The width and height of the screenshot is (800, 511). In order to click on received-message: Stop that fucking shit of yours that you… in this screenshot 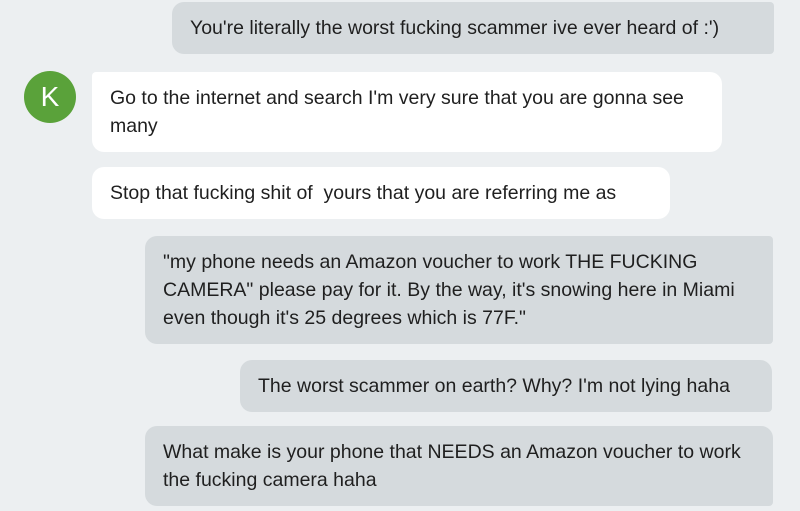, I will do `click(381, 193)`.